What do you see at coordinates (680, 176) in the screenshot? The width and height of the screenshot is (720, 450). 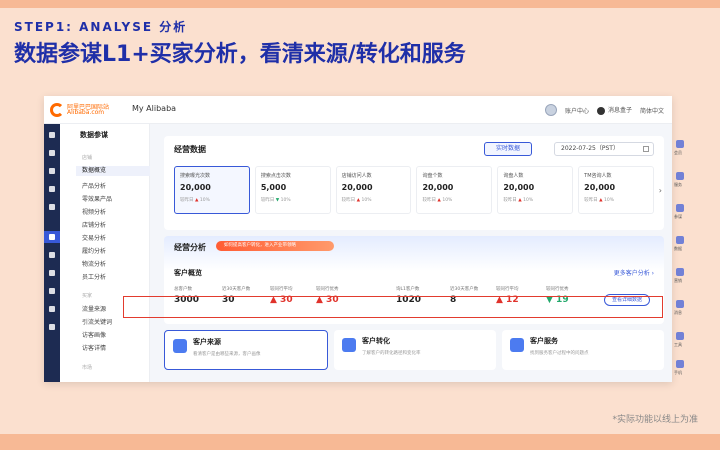 I see `service-icon` at bounding box center [680, 176].